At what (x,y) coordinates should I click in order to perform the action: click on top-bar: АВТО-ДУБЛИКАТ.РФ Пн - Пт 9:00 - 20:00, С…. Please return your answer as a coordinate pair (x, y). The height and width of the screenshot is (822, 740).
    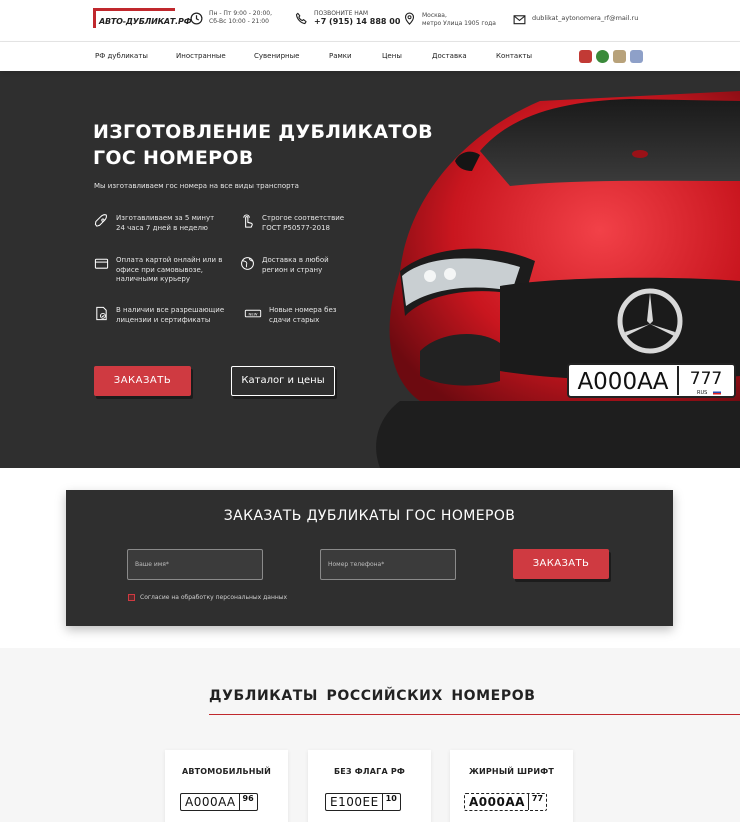
    Looking at the image, I should click on (370, 21).